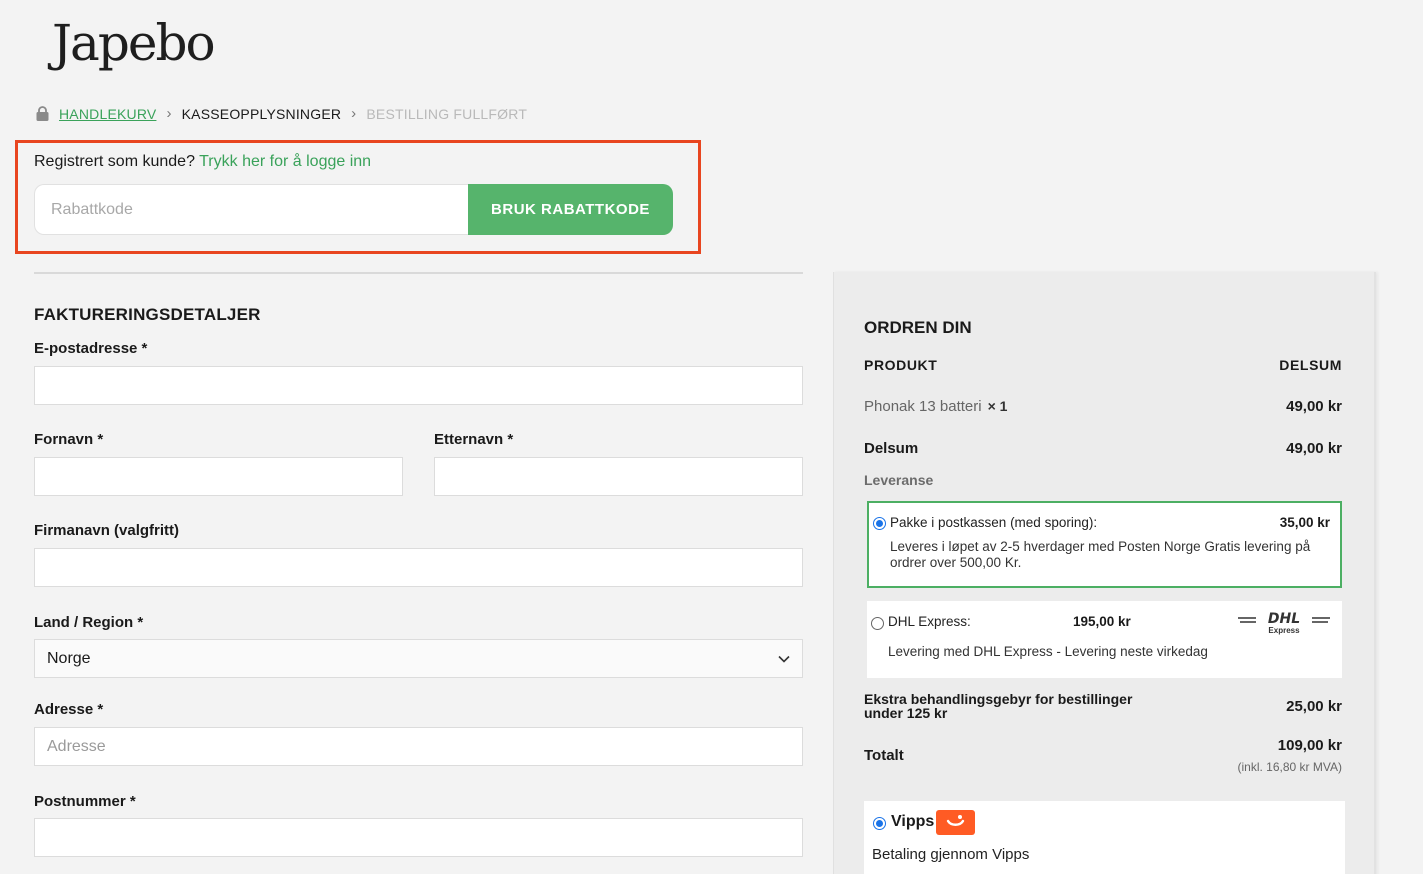 This screenshot has height=874, width=1423. Describe the element at coordinates (936, 406) in the screenshot. I see `product-name: Phonak 13 batteri × 1` at that location.